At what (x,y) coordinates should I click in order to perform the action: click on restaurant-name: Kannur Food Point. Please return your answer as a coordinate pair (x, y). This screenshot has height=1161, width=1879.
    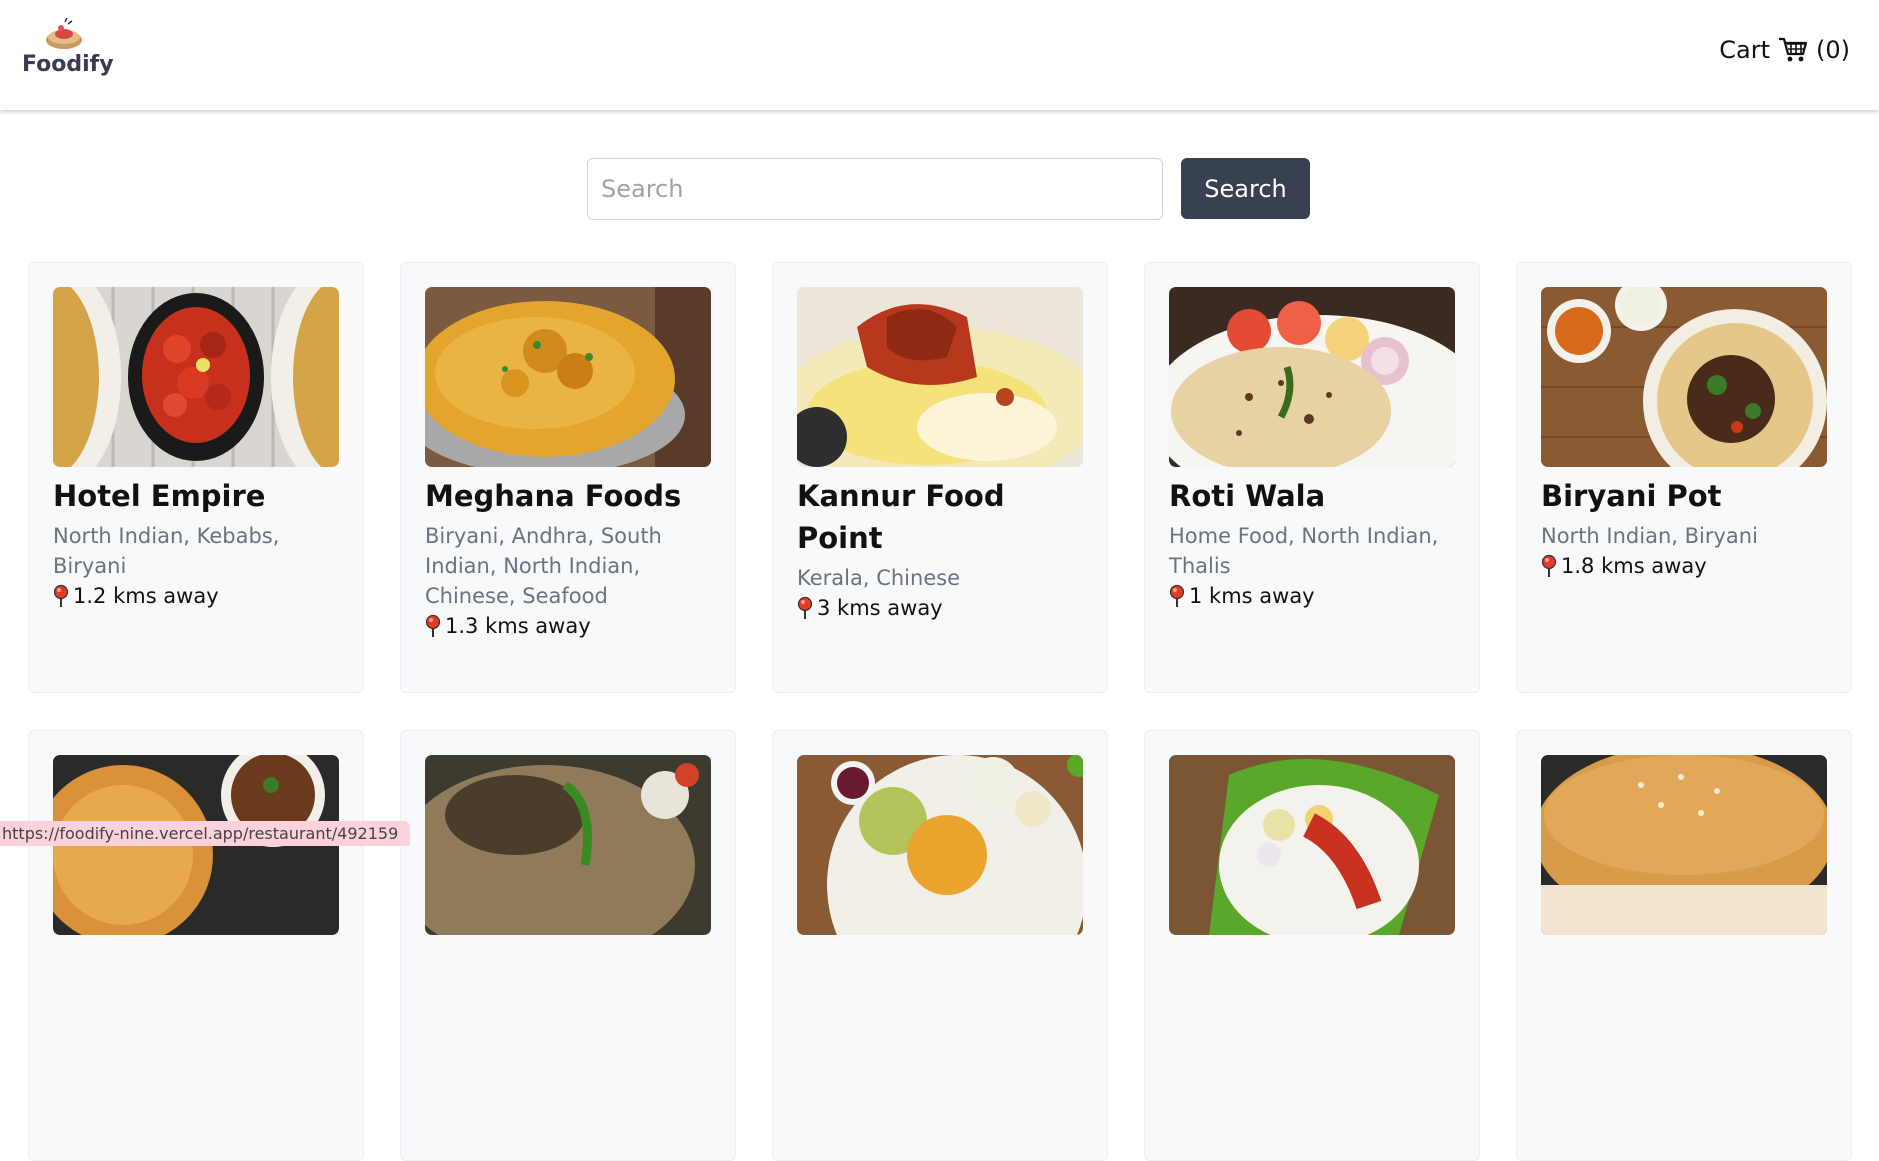
    Looking at the image, I should click on (901, 517).